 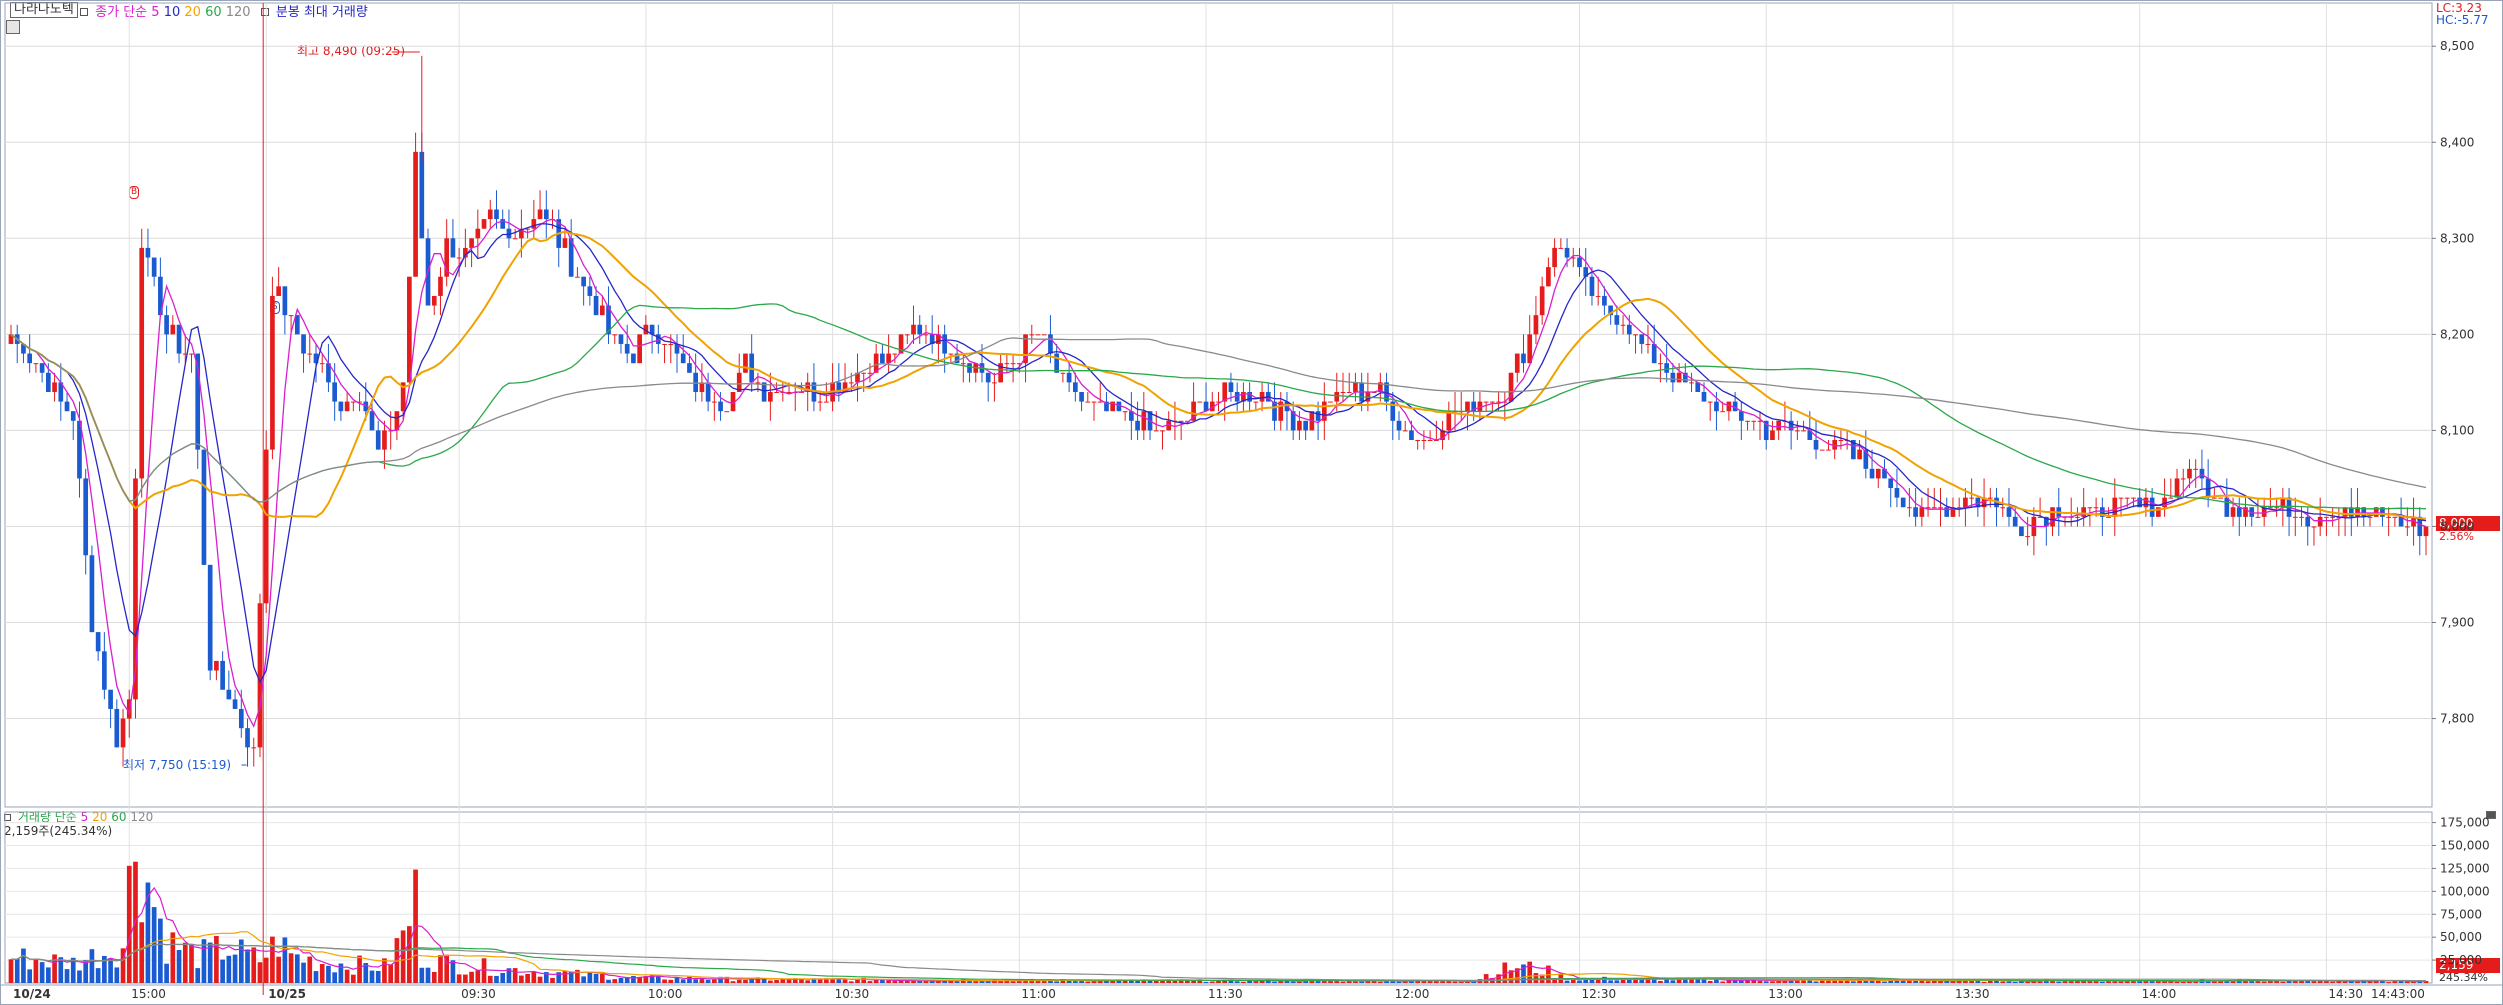 What do you see at coordinates (2461, 960) in the screenshot?
I see `volume-tick-label: 25,000` at bounding box center [2461, 960].